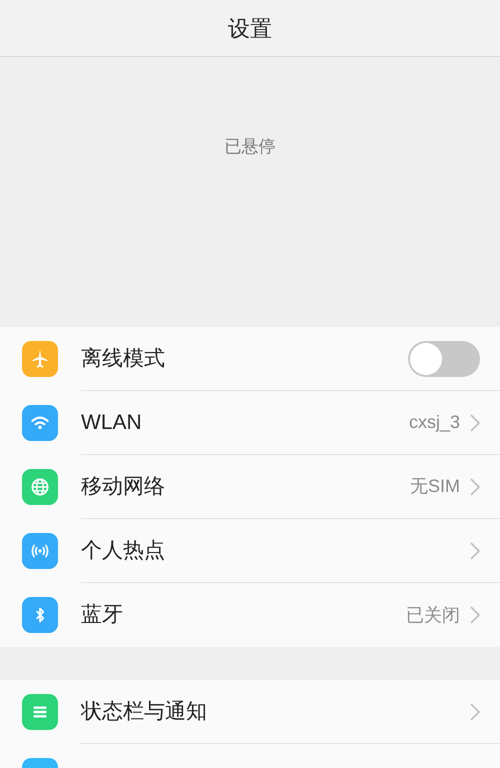 The height and width of the screenshot is (768, 500). What do you see at coordinates (40, 551) in the screenshot?
I see `hotspot-icon` at bounding box center [40, 551].